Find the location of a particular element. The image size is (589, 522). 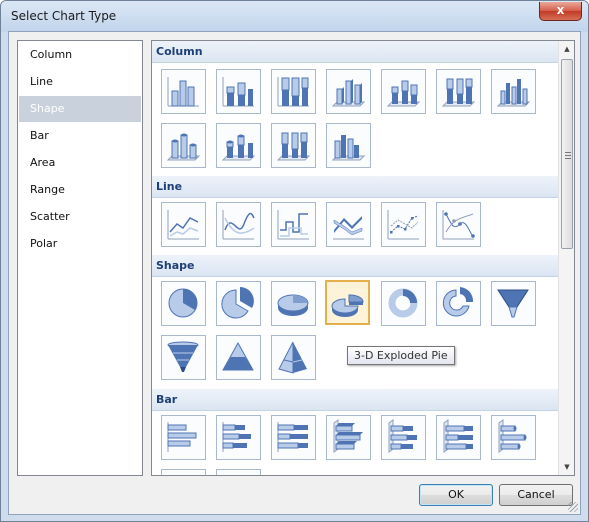

line-chart-icon is located at coordinates (183, 224).